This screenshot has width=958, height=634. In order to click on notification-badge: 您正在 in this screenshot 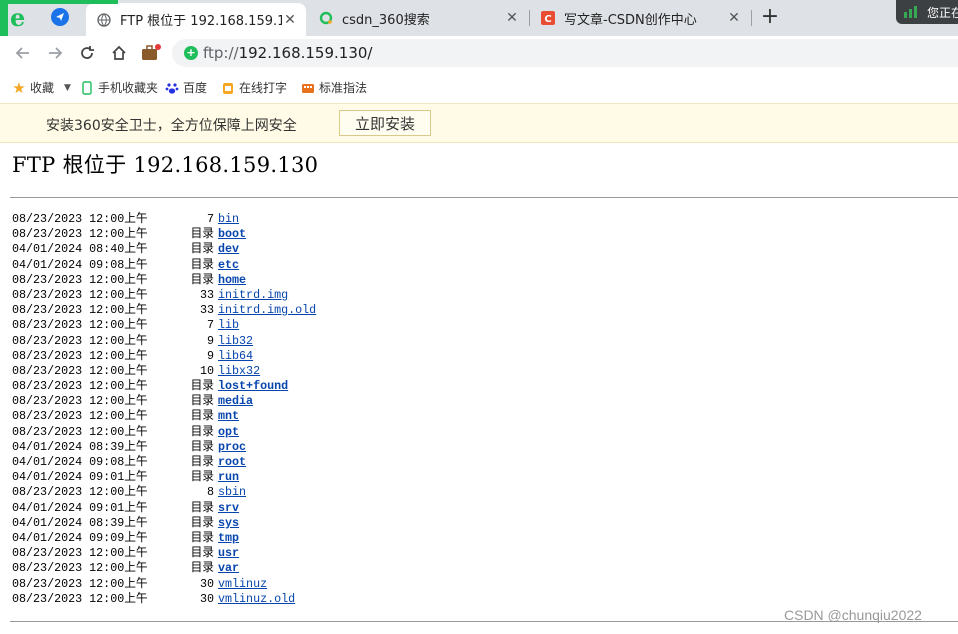, I will do `click(927, 12)`.